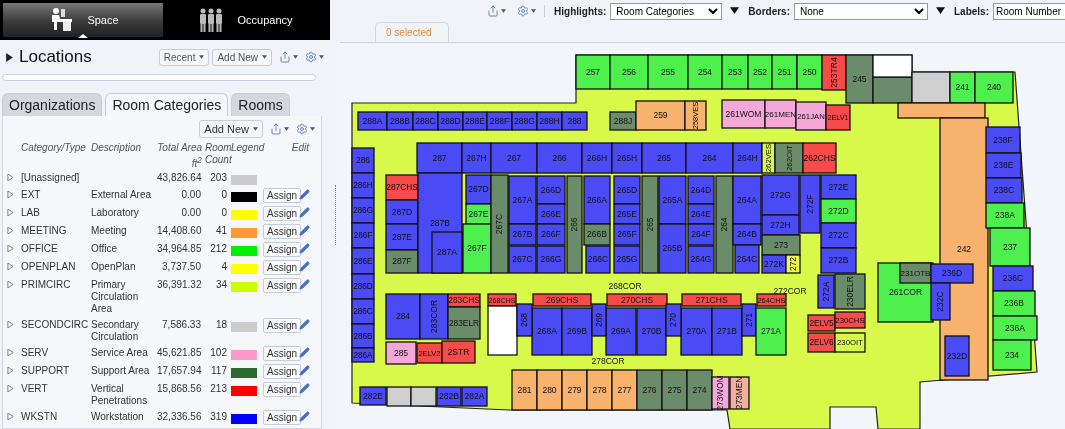 The width and height of the screenshot is (1065, 429). I want to click on tab: Room Categories, so click(167, 104).